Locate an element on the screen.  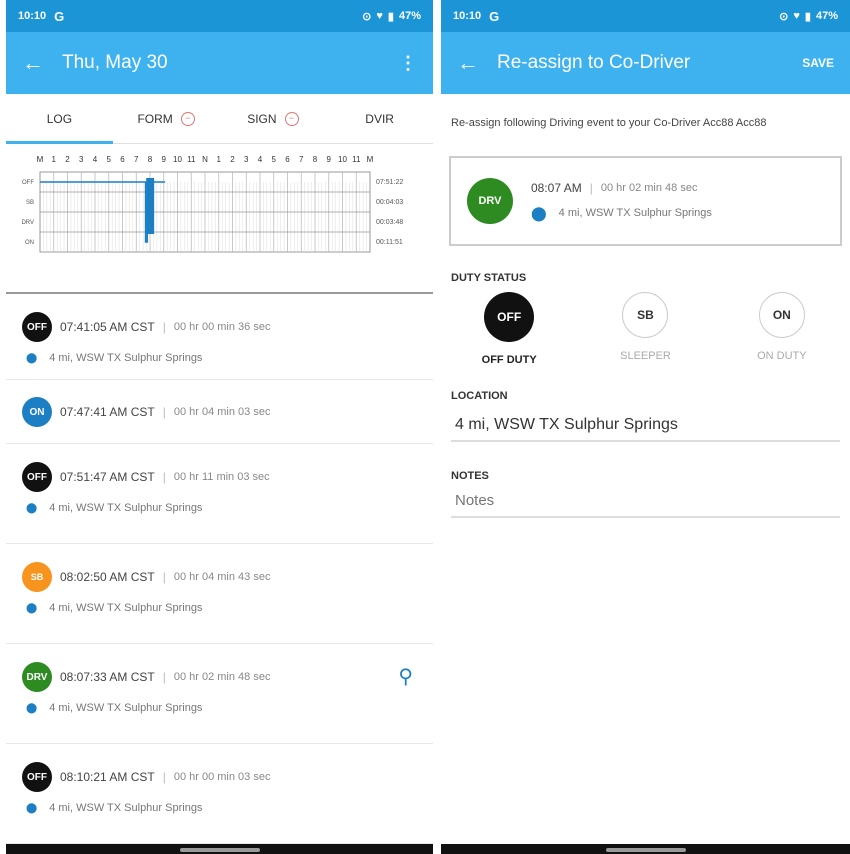
overflow-menu-icon: ⋮ is located at coordinates (408, 63).